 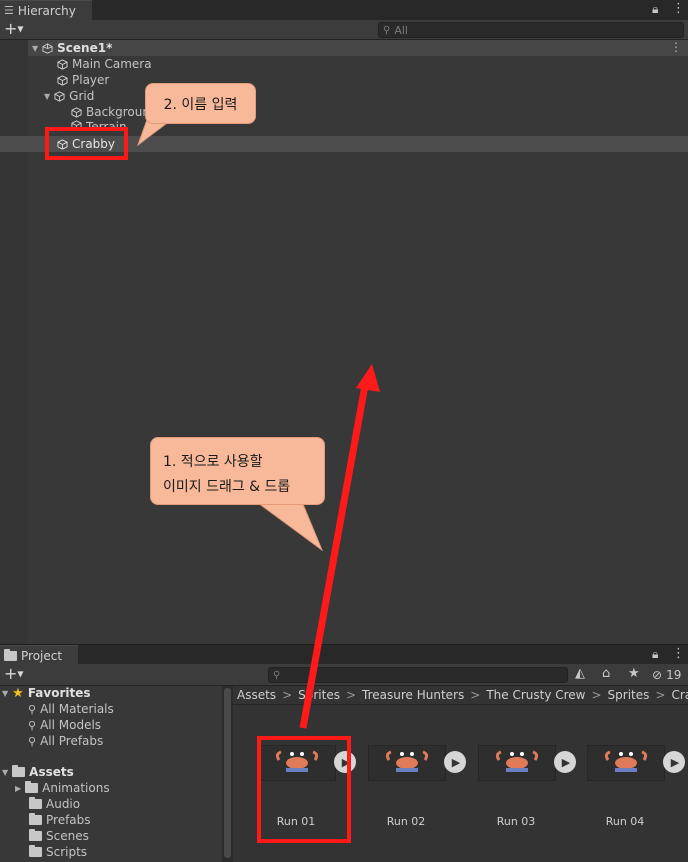 I want to click on folder-scripts: Scripts, so click(x=58, y=852).